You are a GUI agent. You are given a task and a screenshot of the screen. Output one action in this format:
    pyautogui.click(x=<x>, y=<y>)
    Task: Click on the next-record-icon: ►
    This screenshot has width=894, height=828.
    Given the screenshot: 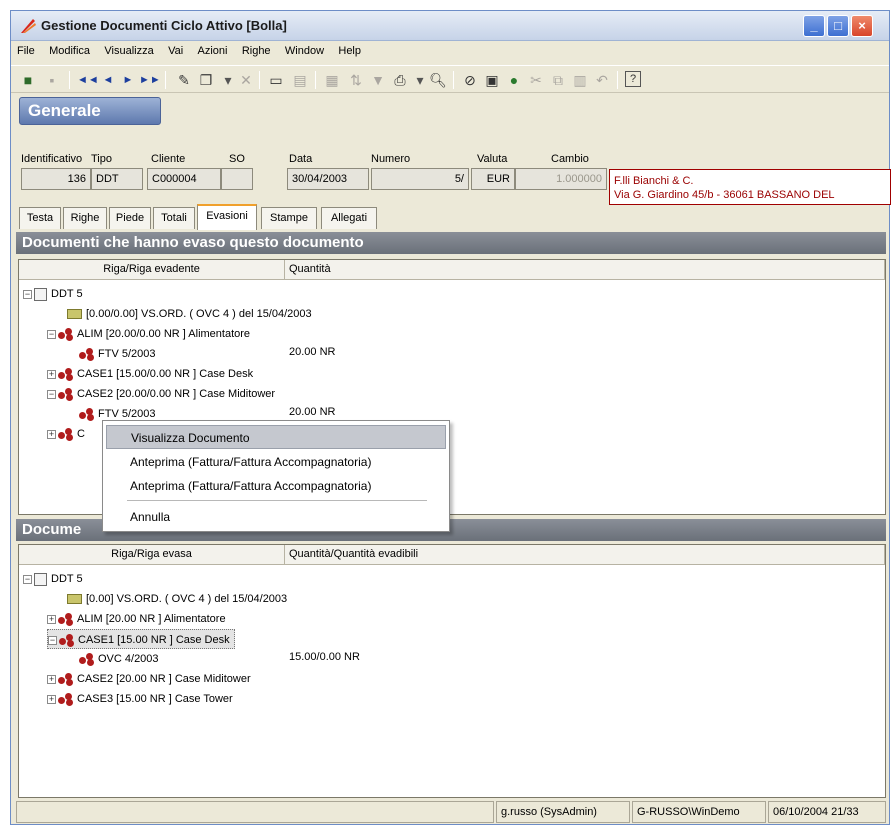 What is the action you would take?
    pyautogui.click(x=128, y=80)
    